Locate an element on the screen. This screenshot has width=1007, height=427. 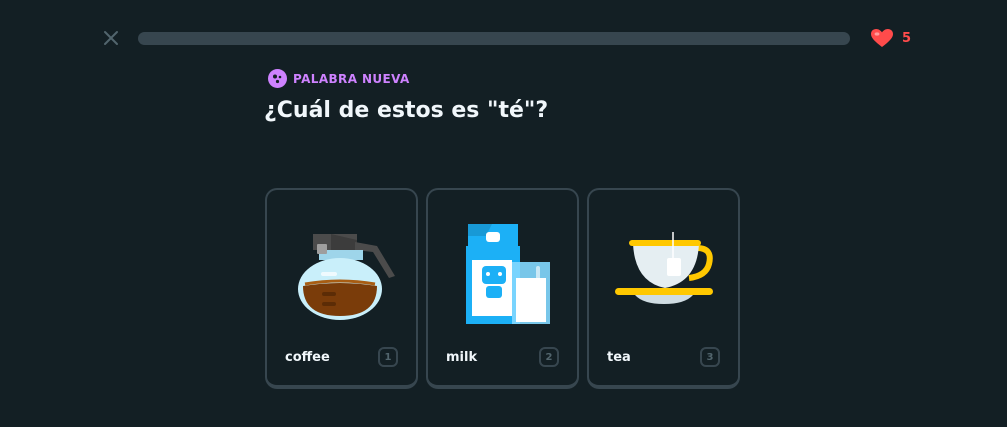
choice-label-tea: tea is located at coordinates (619, 357).